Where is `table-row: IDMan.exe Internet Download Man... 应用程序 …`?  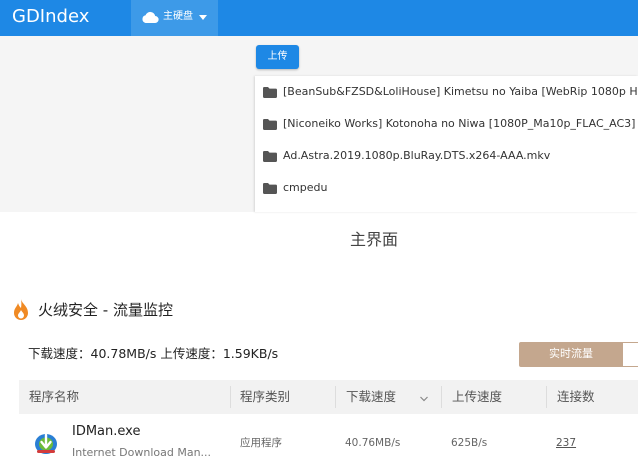 table-row: IDMan.exe Internet Download Man... 应用程序 … is located at coordinates (328, 443).